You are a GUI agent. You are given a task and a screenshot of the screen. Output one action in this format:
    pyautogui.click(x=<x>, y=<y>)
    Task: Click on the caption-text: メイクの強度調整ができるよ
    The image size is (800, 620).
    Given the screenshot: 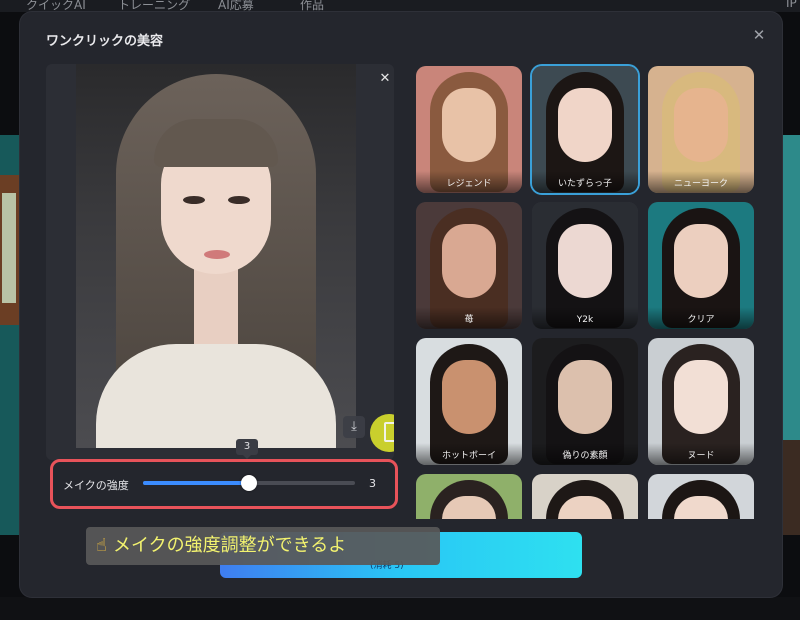 What is the action you would take?
    pyautogui.click(x=229, y=545)
    